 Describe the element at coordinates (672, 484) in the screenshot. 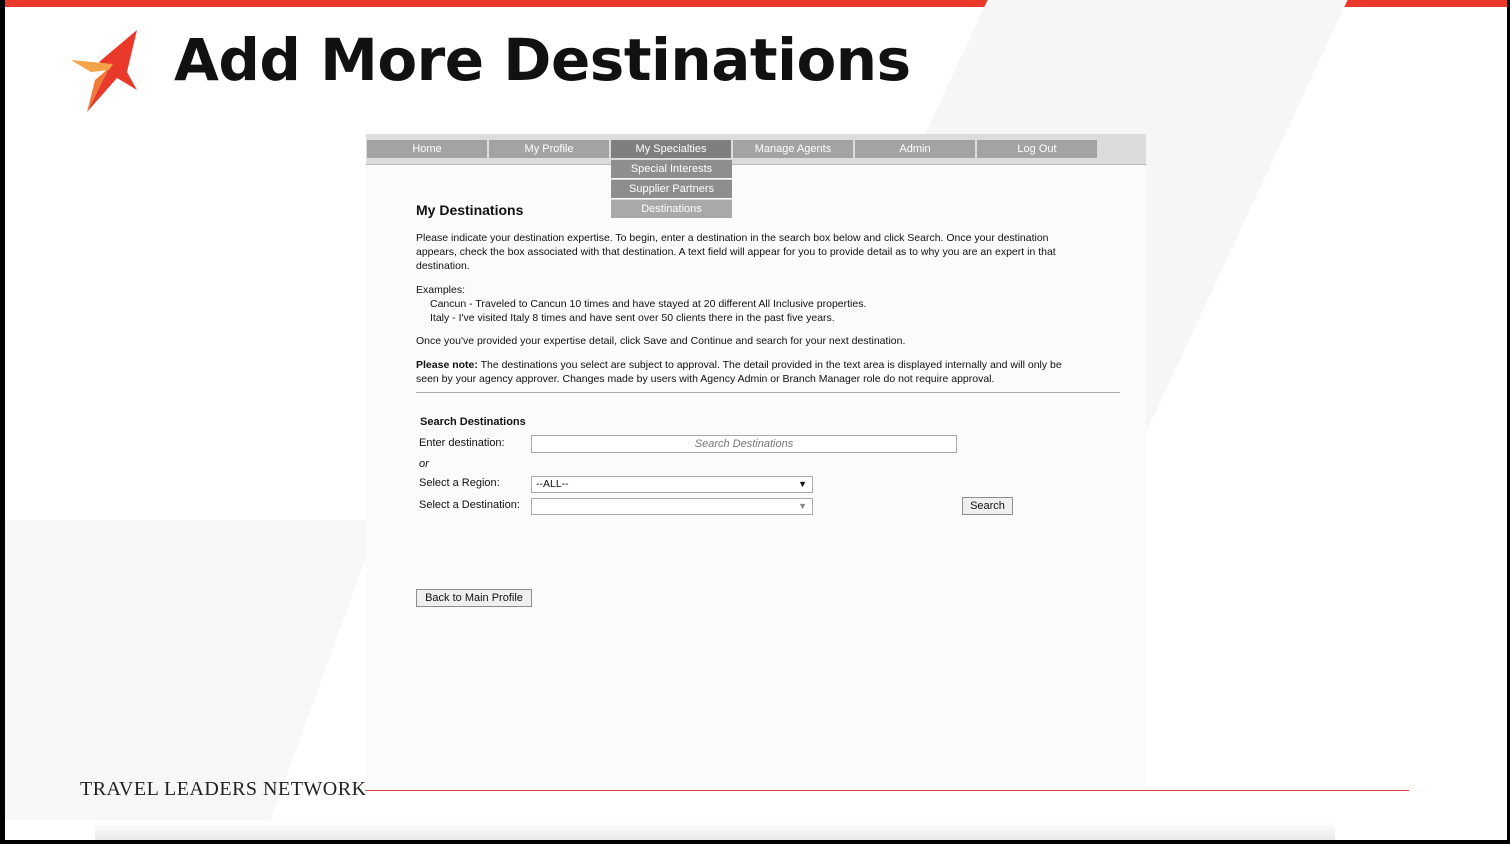

I see `region-select: --ALL-- ▼` at that location.